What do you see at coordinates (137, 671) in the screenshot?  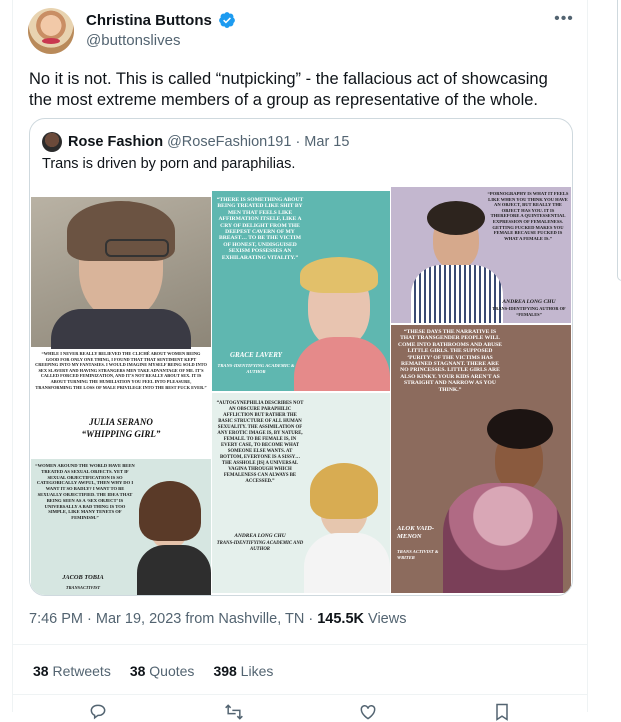 I see `quotes-count: 38` at bounding box center [137, 671].